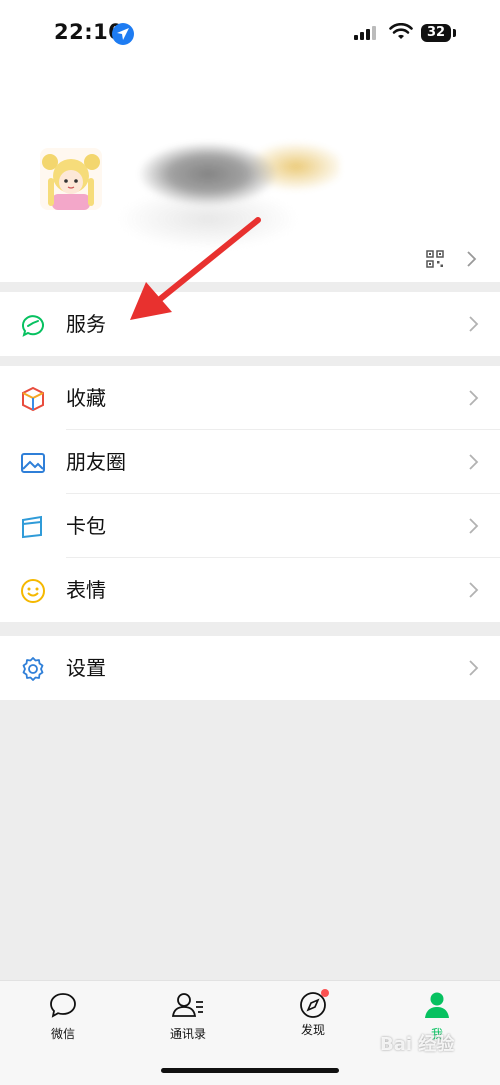  Describe the element at coordinates (367, 33) in the screenshot. I see `cellular-signal-icon` at that location.